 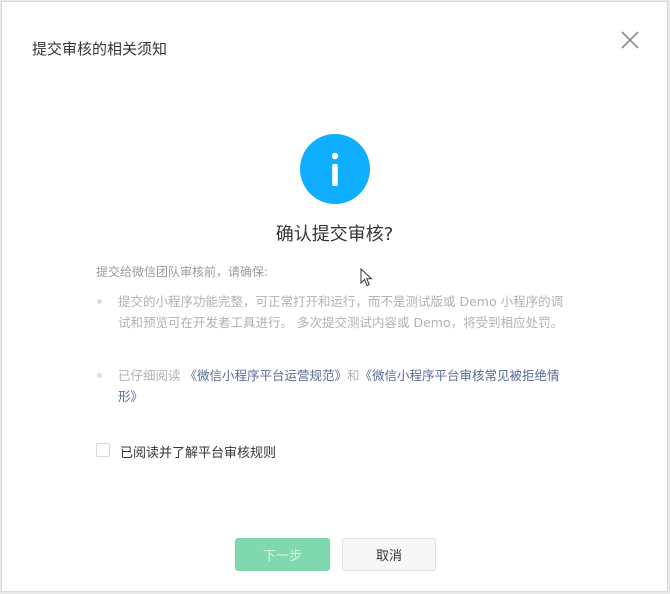 What do you see at coordinates (630, 40) in the screenshot?
I see `close-icon` at bounding box center [630, 40].